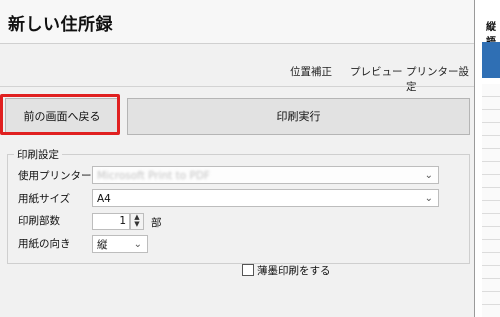 This screenshot has height=317, width=500. Describe the element at coordinates (60, 25) in the screenshot. I see `window-title: 新しい住所録` at that location.